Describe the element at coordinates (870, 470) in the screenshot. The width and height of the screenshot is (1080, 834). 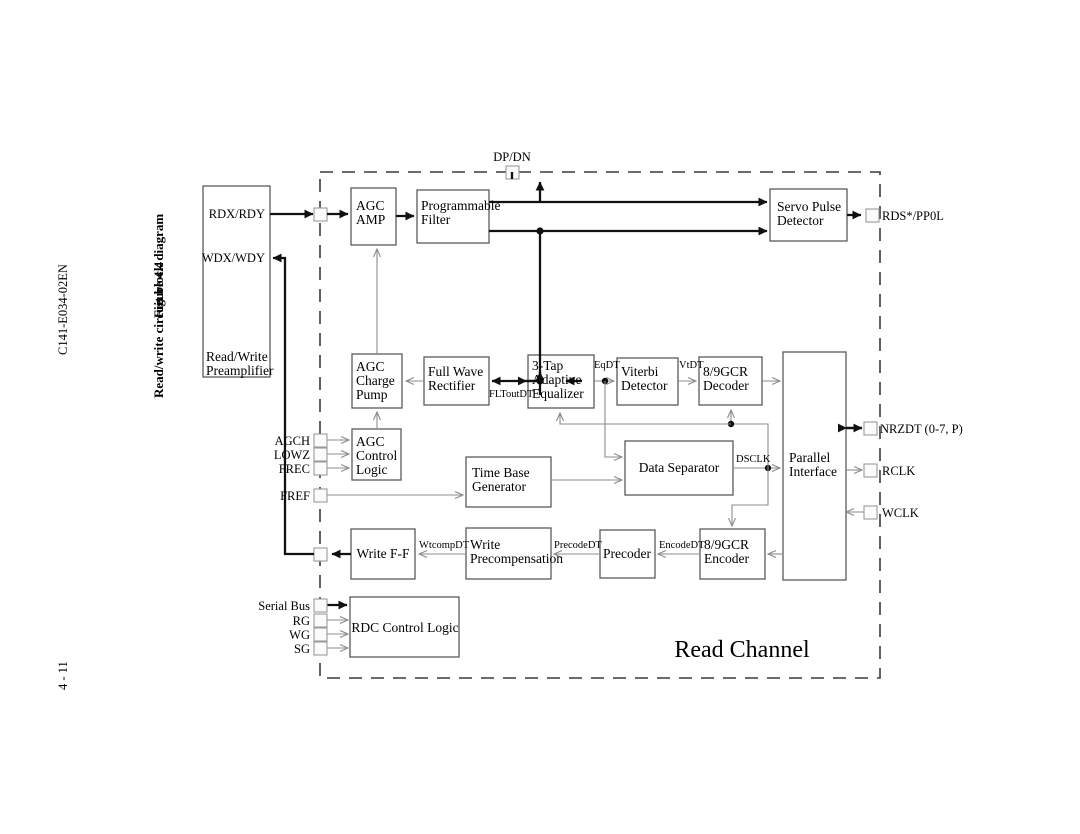
I see `pin-square-rclk` at that location.